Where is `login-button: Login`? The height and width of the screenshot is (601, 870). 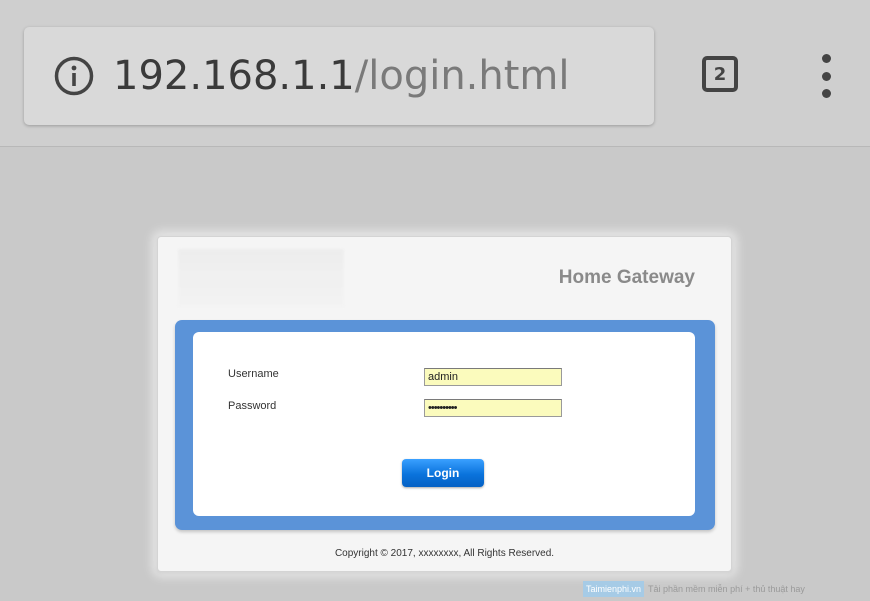
login-button: Login is located at coordinates (443, 473).